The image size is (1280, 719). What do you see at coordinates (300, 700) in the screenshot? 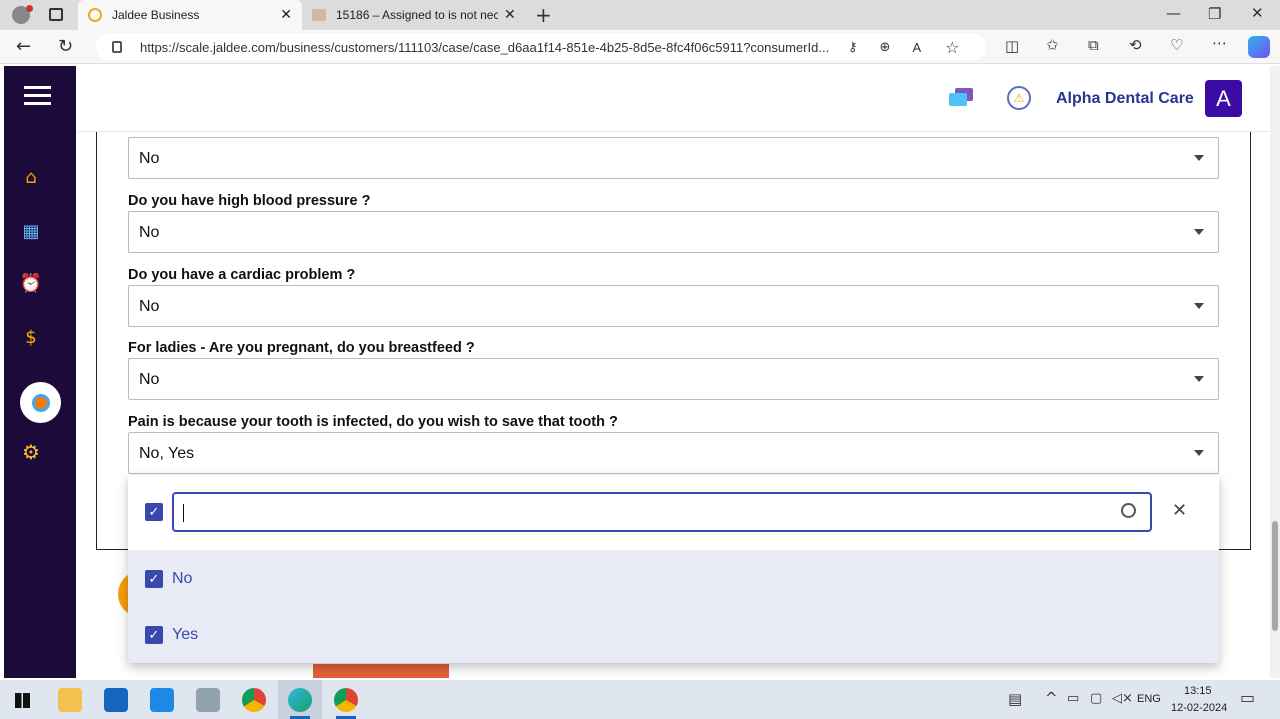
I see `edge-icon` at bounding box center [300, 700].